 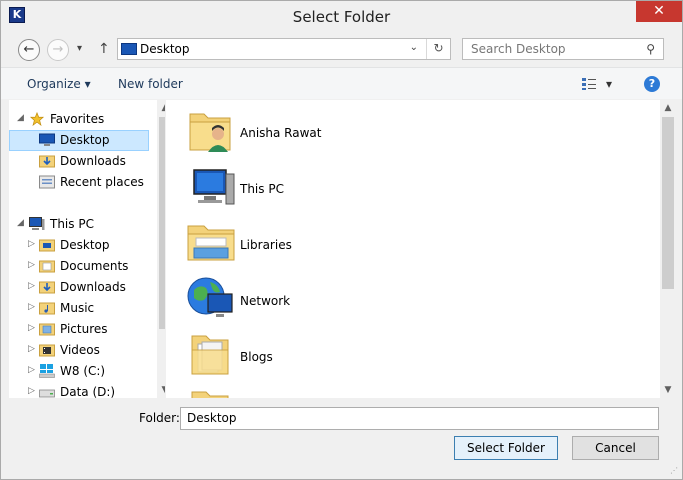 What do you see at coordinates (506, 448) in the screenshot?
I see `select-folder-button: Select Folder` at bounding box center [506, 448].